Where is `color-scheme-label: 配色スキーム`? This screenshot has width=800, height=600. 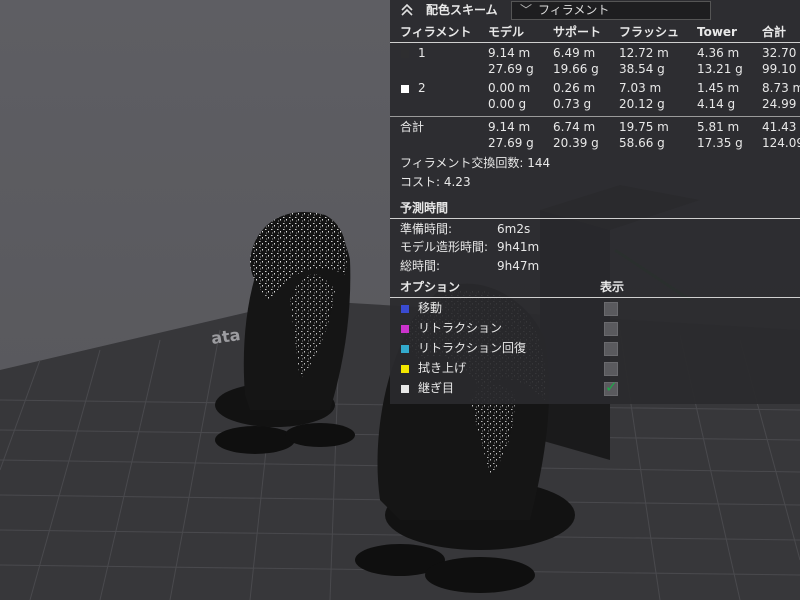
color-scheme-label: 配色スキーム is located at coordinates (462, 10).